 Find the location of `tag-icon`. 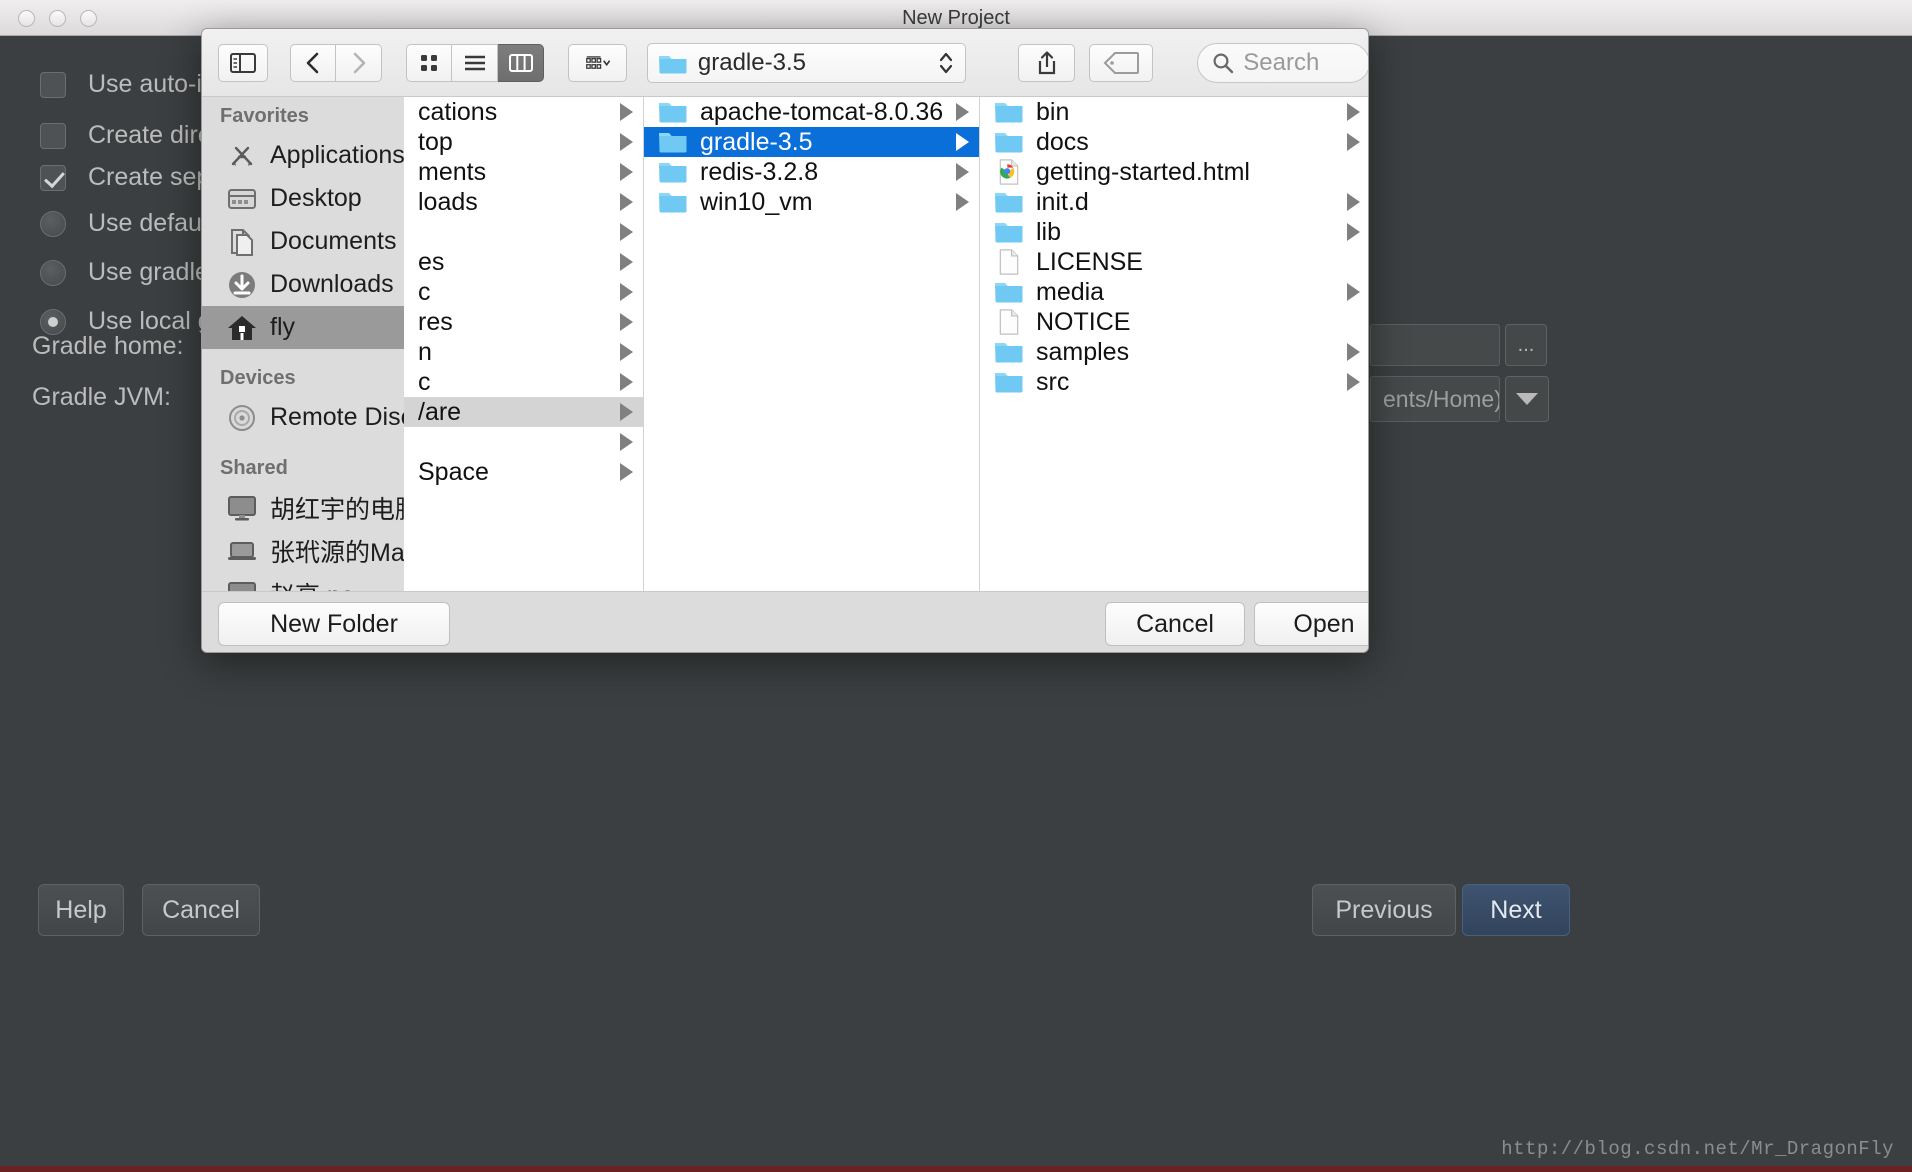

tag-icon is located at coordinates (1121, 62).